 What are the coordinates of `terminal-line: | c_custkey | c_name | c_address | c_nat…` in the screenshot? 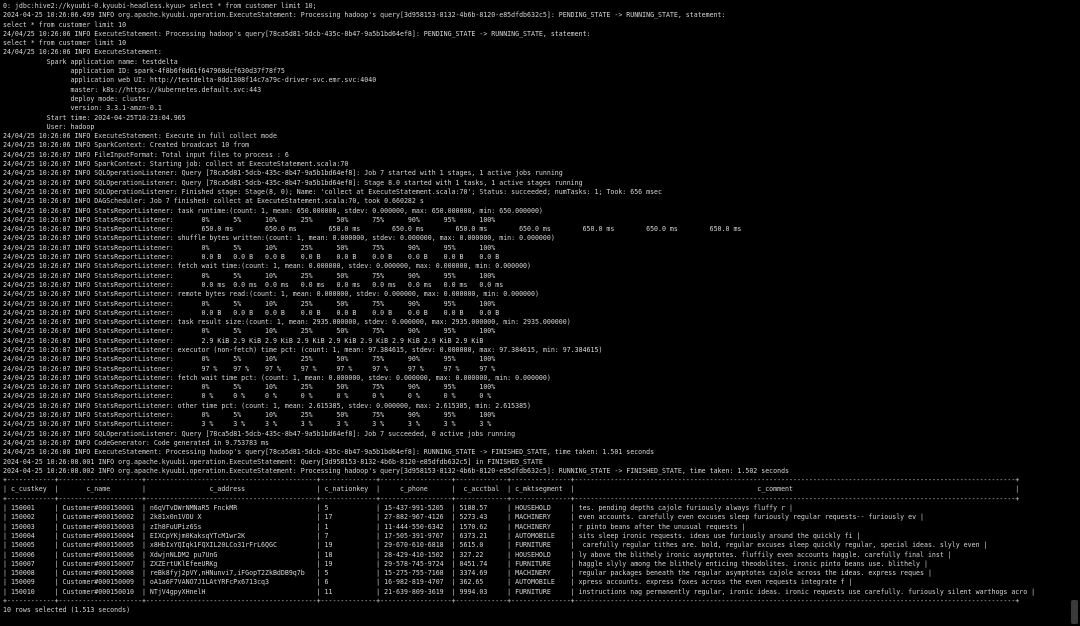 It's located at (511, 489).